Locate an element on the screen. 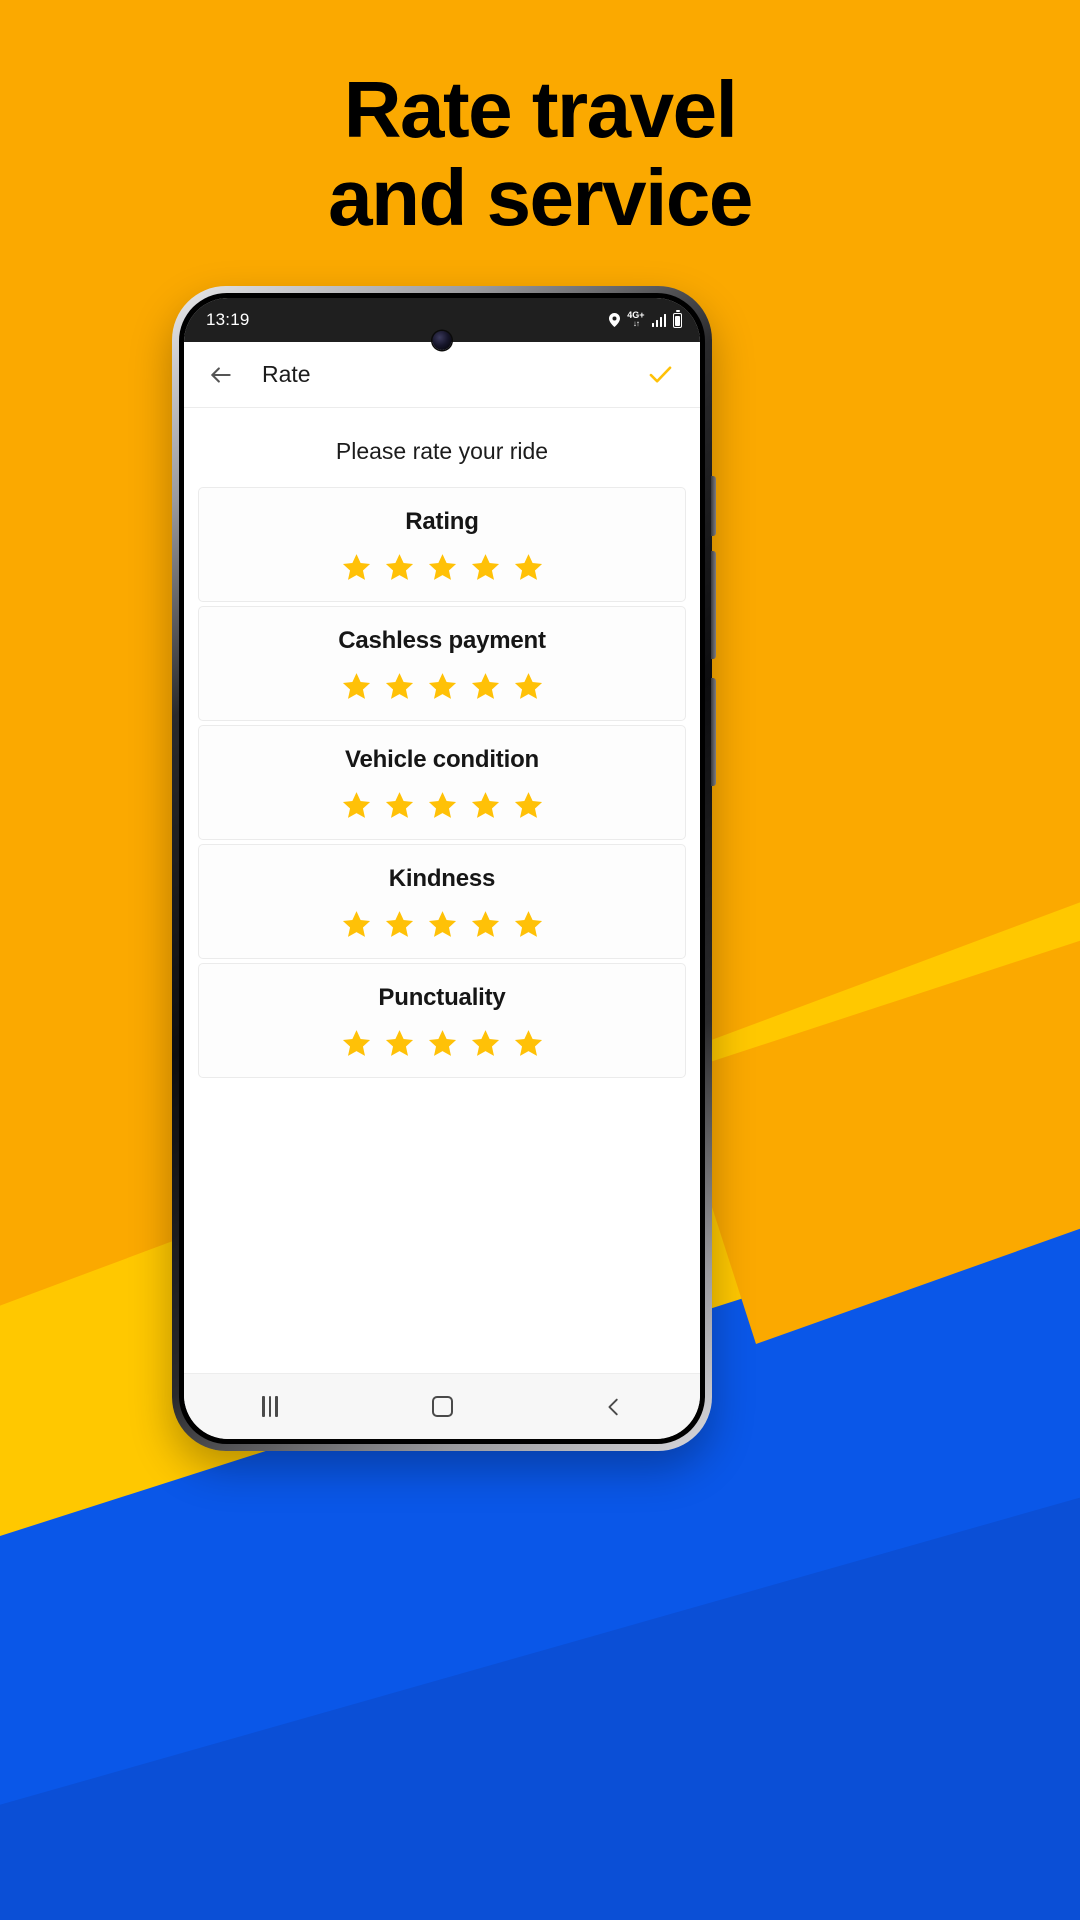 The width and height of the screenshot is (1080, 1920). location-pin-icon is located at coordinates (615, 320).